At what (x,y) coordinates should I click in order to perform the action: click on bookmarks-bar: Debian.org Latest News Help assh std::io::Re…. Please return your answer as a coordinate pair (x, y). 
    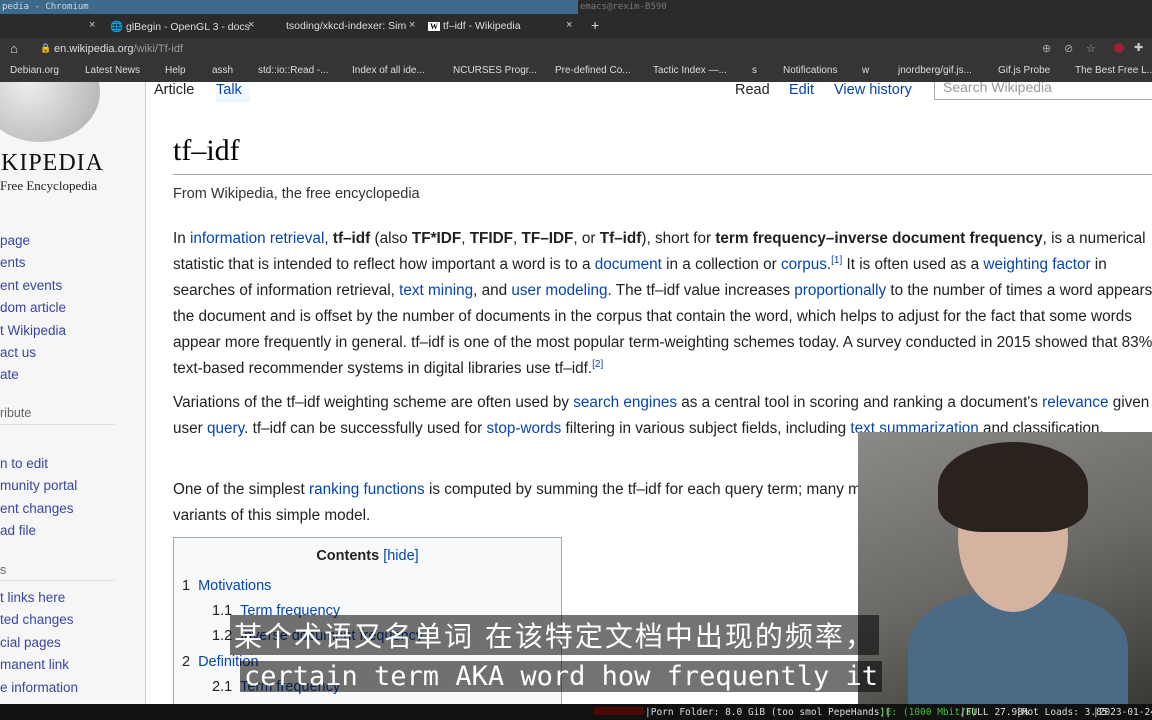
    Looking at the image, I should click on (576, 71).